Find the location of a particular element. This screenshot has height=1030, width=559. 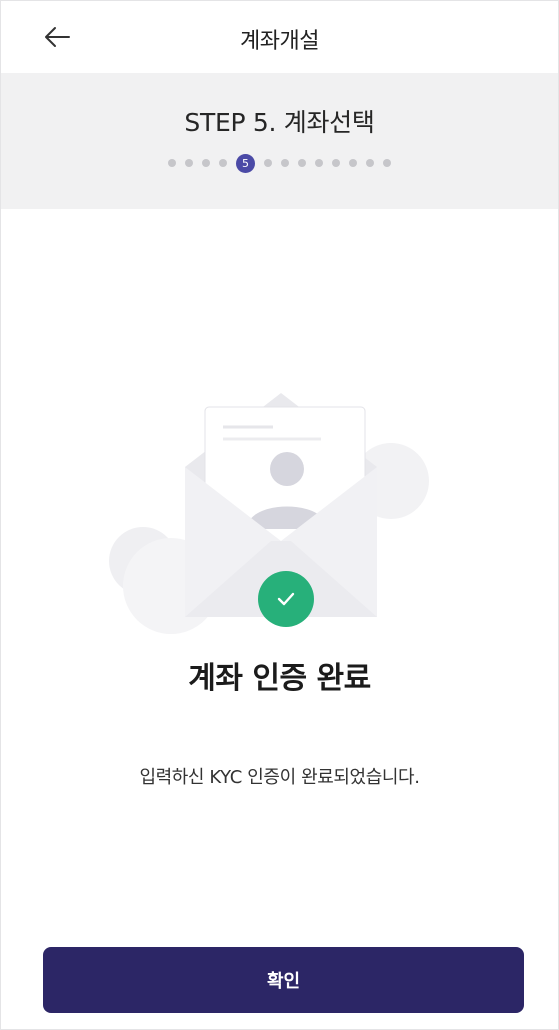

page-title: 계좌개설 is located at coordinates (279, 41).